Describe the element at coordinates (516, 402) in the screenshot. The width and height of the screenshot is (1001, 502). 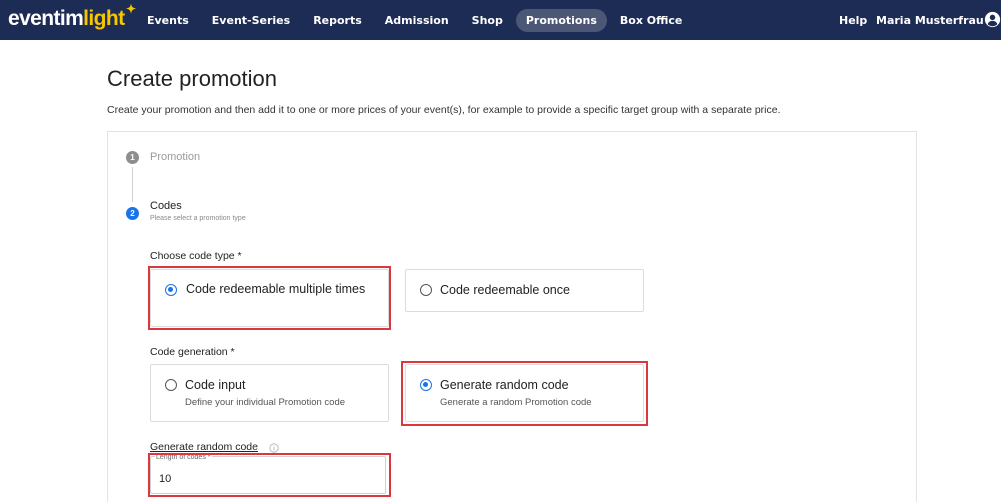
I see `option-subtitle: Generate a random Promotion code` at that location.